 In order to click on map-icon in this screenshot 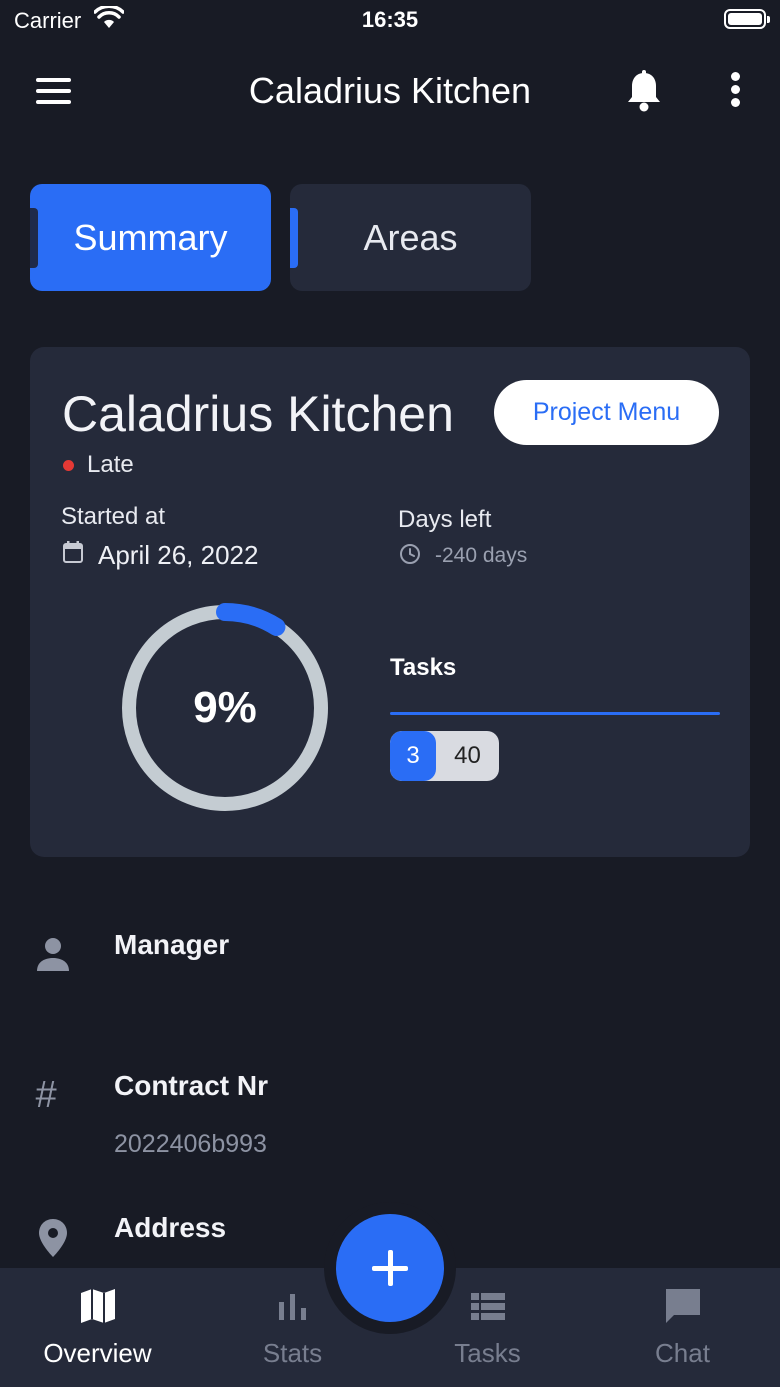, I will do `click(97, 1306)`.